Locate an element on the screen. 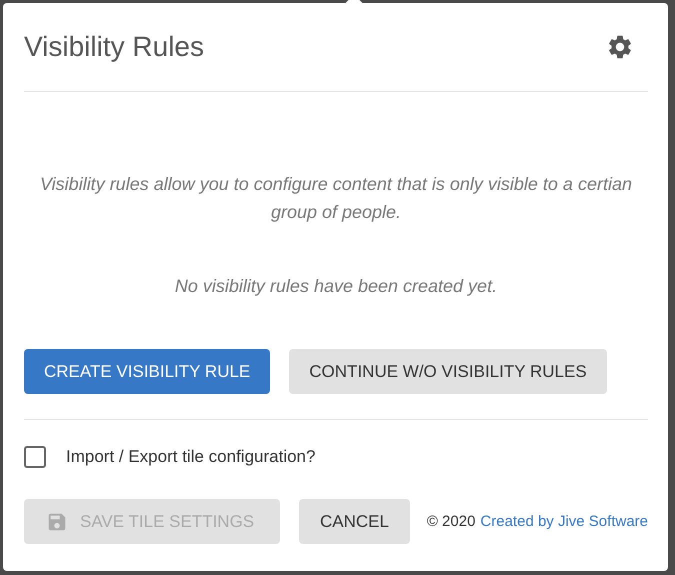  dialog-title: Visibility Rules is located at coordinates (114, 47).